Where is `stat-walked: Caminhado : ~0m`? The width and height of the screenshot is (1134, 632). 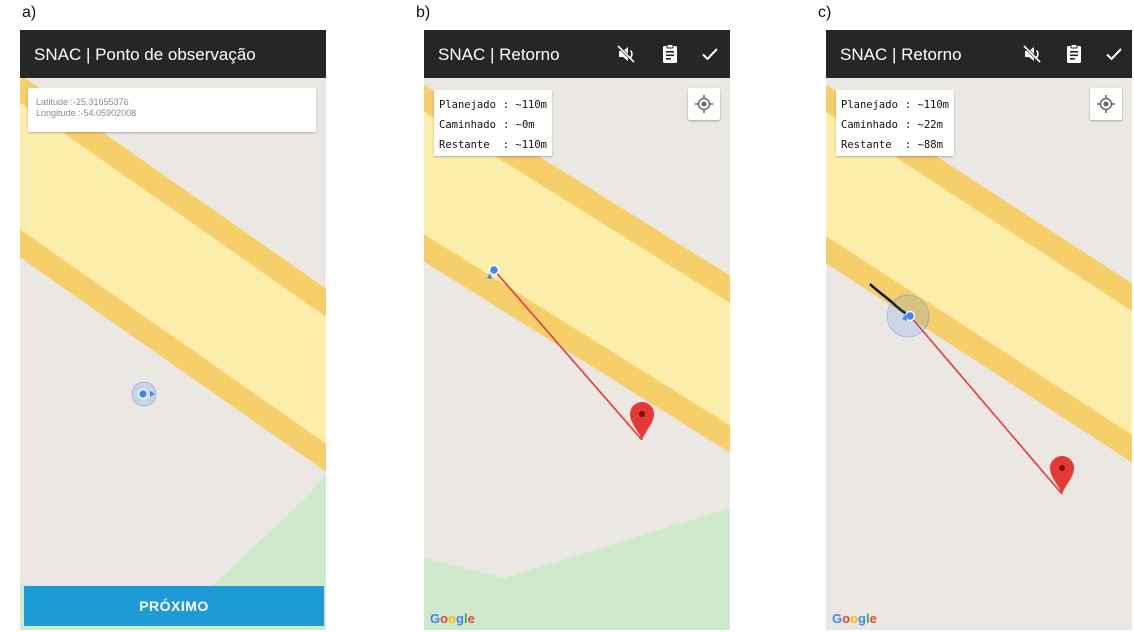
stat-walked: Caminhado : ~0m is located at coordinates (487, 125).